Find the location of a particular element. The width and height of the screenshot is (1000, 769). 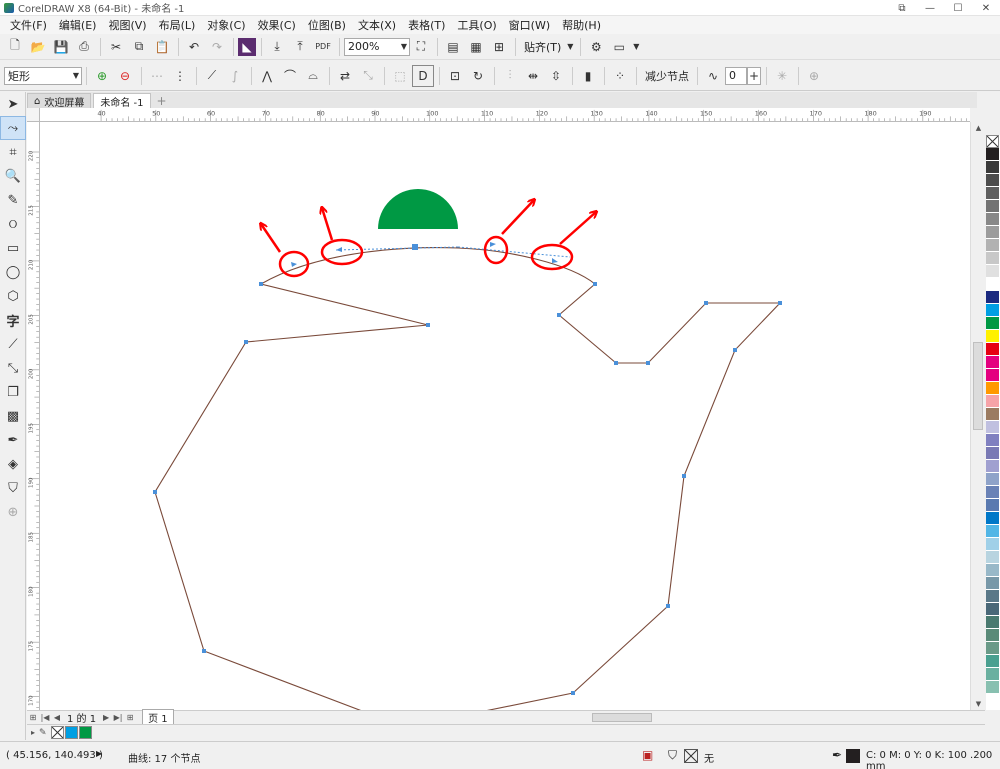

horizontal-scroll-thumb is located at coordinates (622, 717).